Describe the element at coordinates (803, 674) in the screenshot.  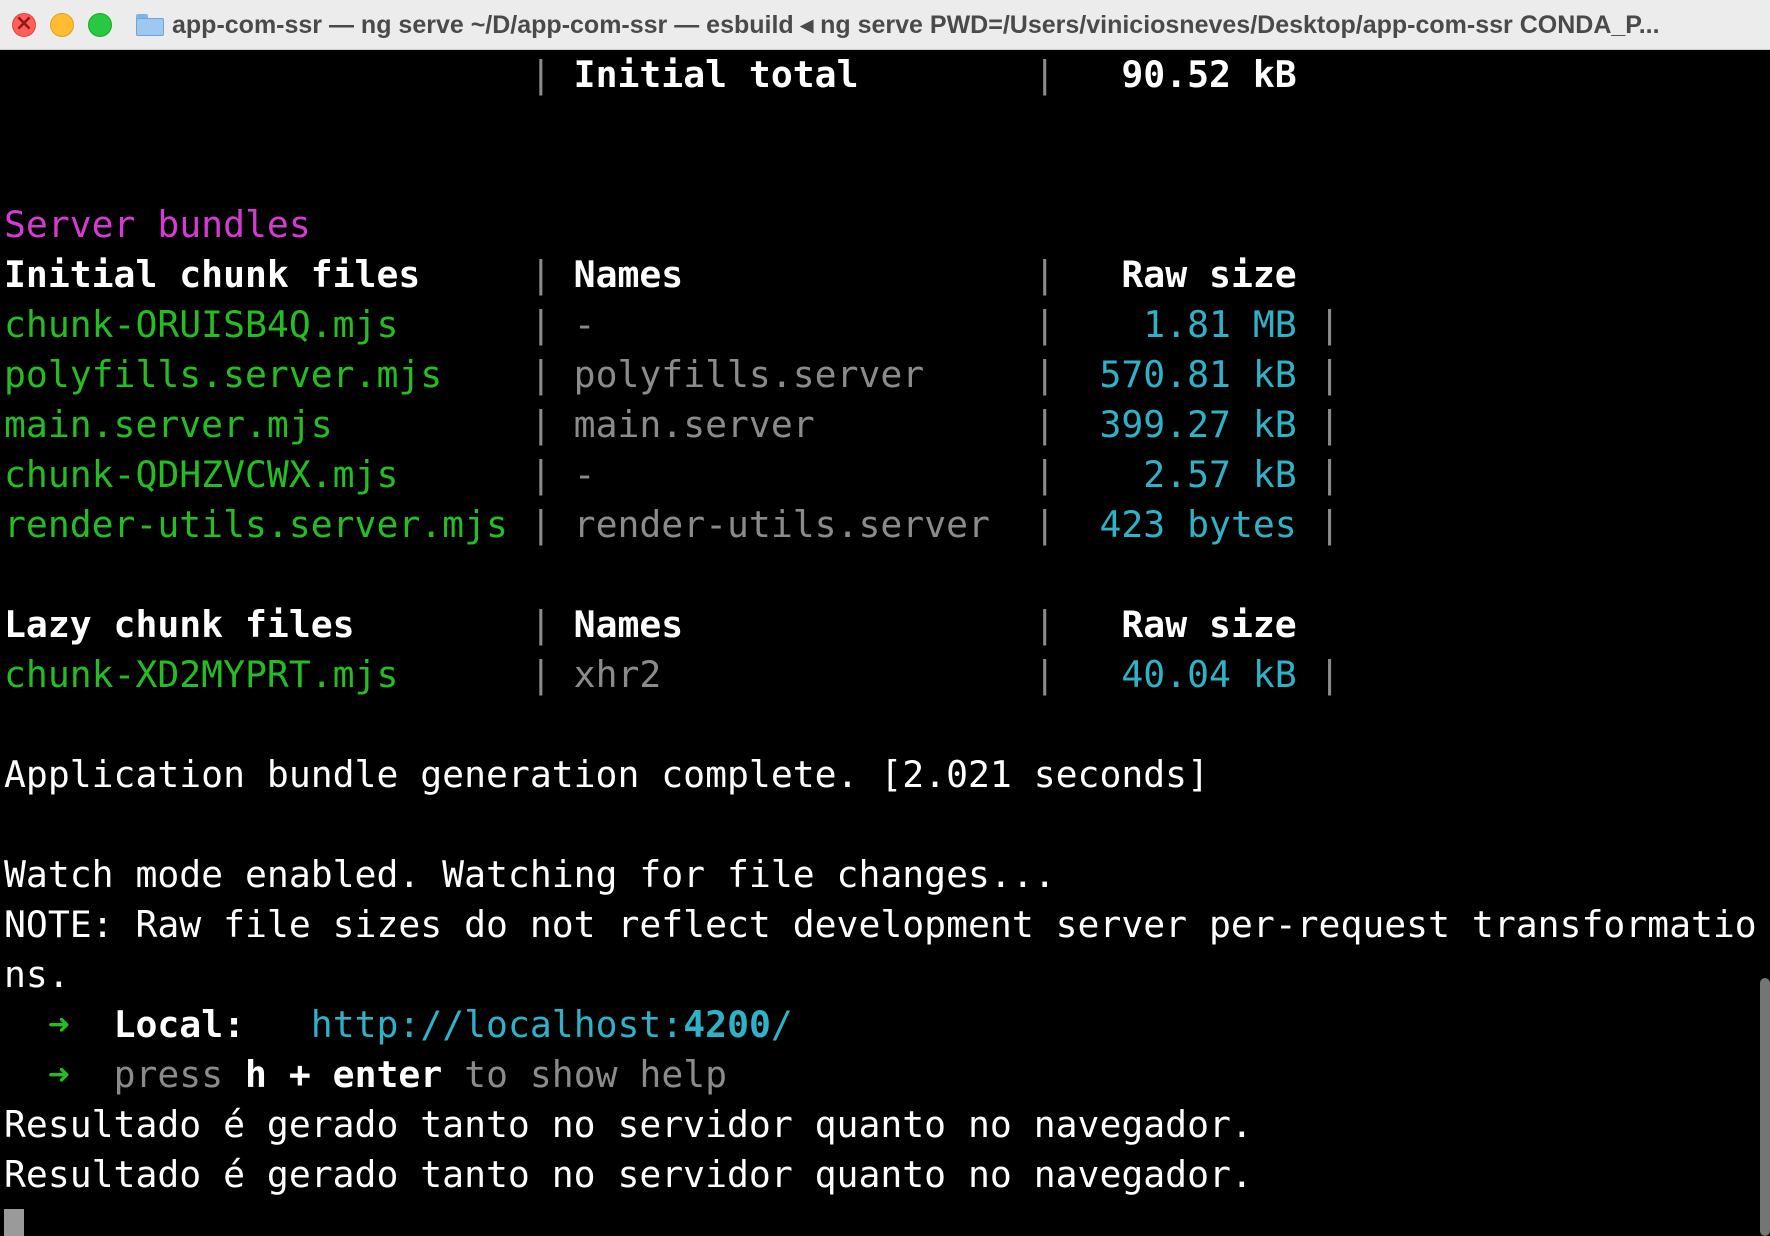
I see `chunk-name: xhr2` at that location.